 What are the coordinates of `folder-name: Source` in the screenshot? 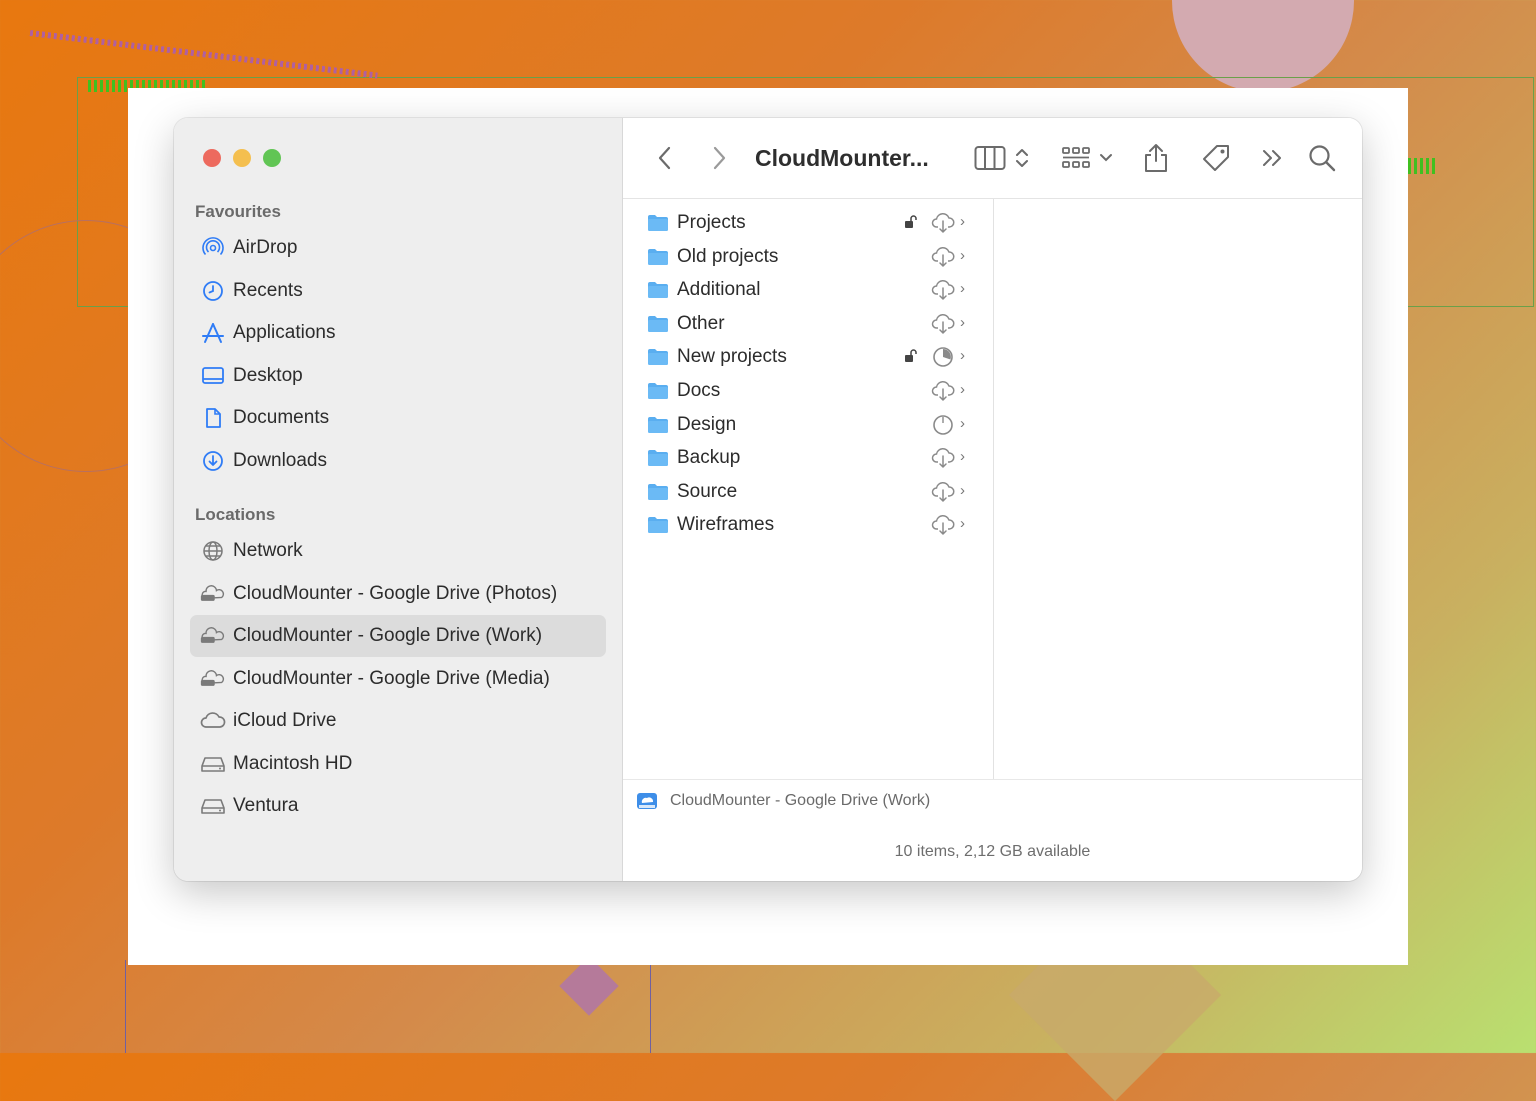 It's located at (707, 491).